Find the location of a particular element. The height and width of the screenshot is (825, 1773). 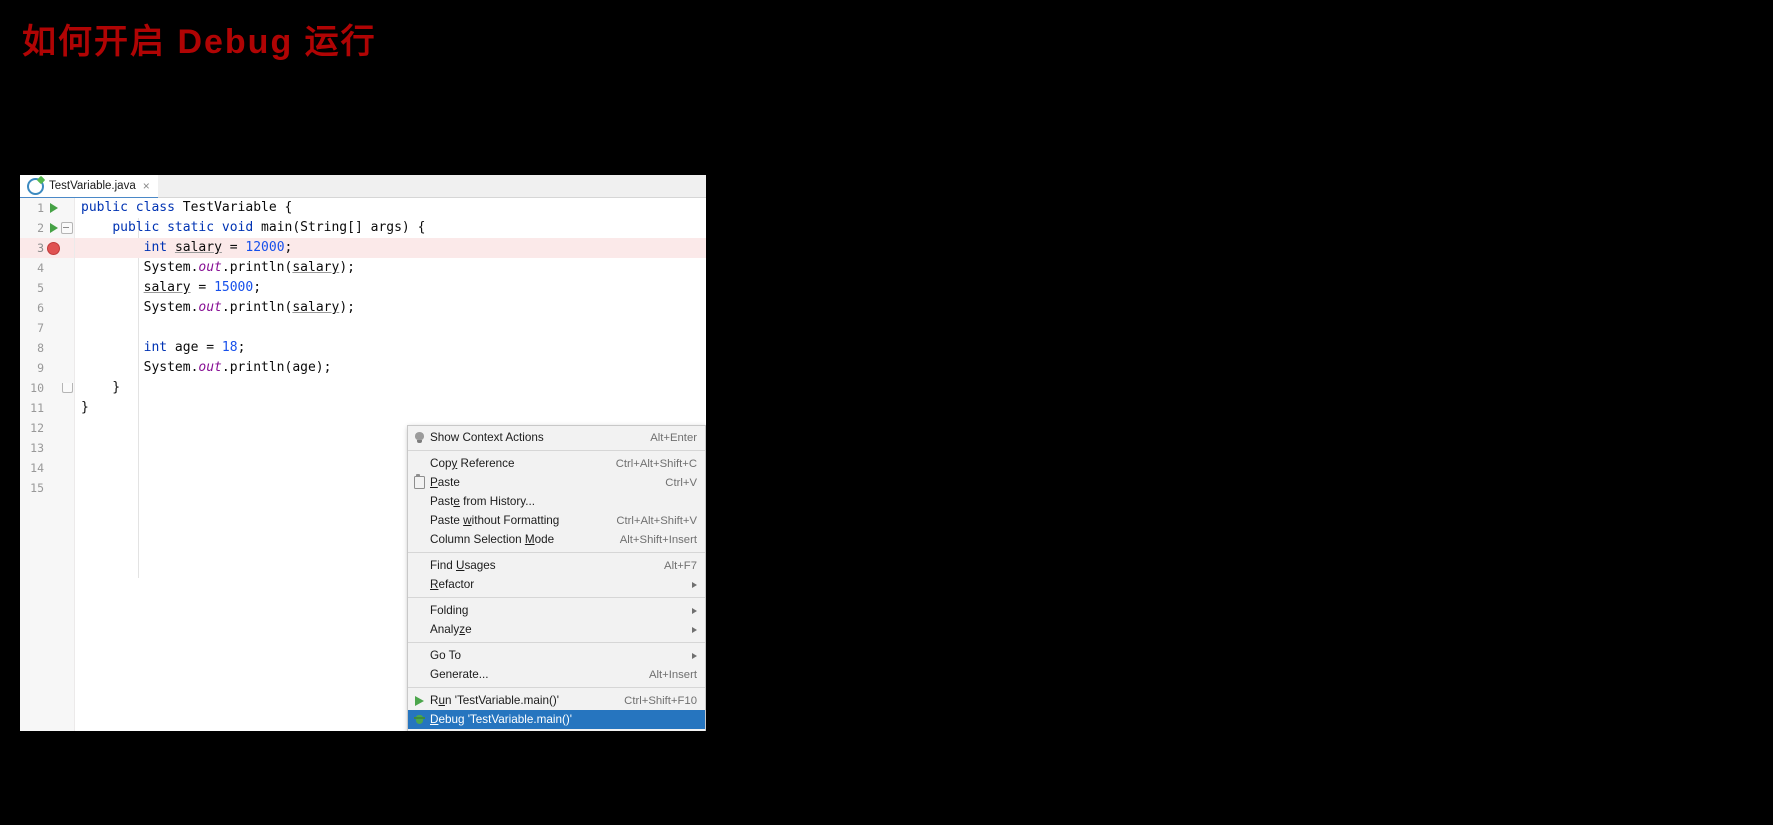

gutter-line: 3 is located at coordinates (47, 248).